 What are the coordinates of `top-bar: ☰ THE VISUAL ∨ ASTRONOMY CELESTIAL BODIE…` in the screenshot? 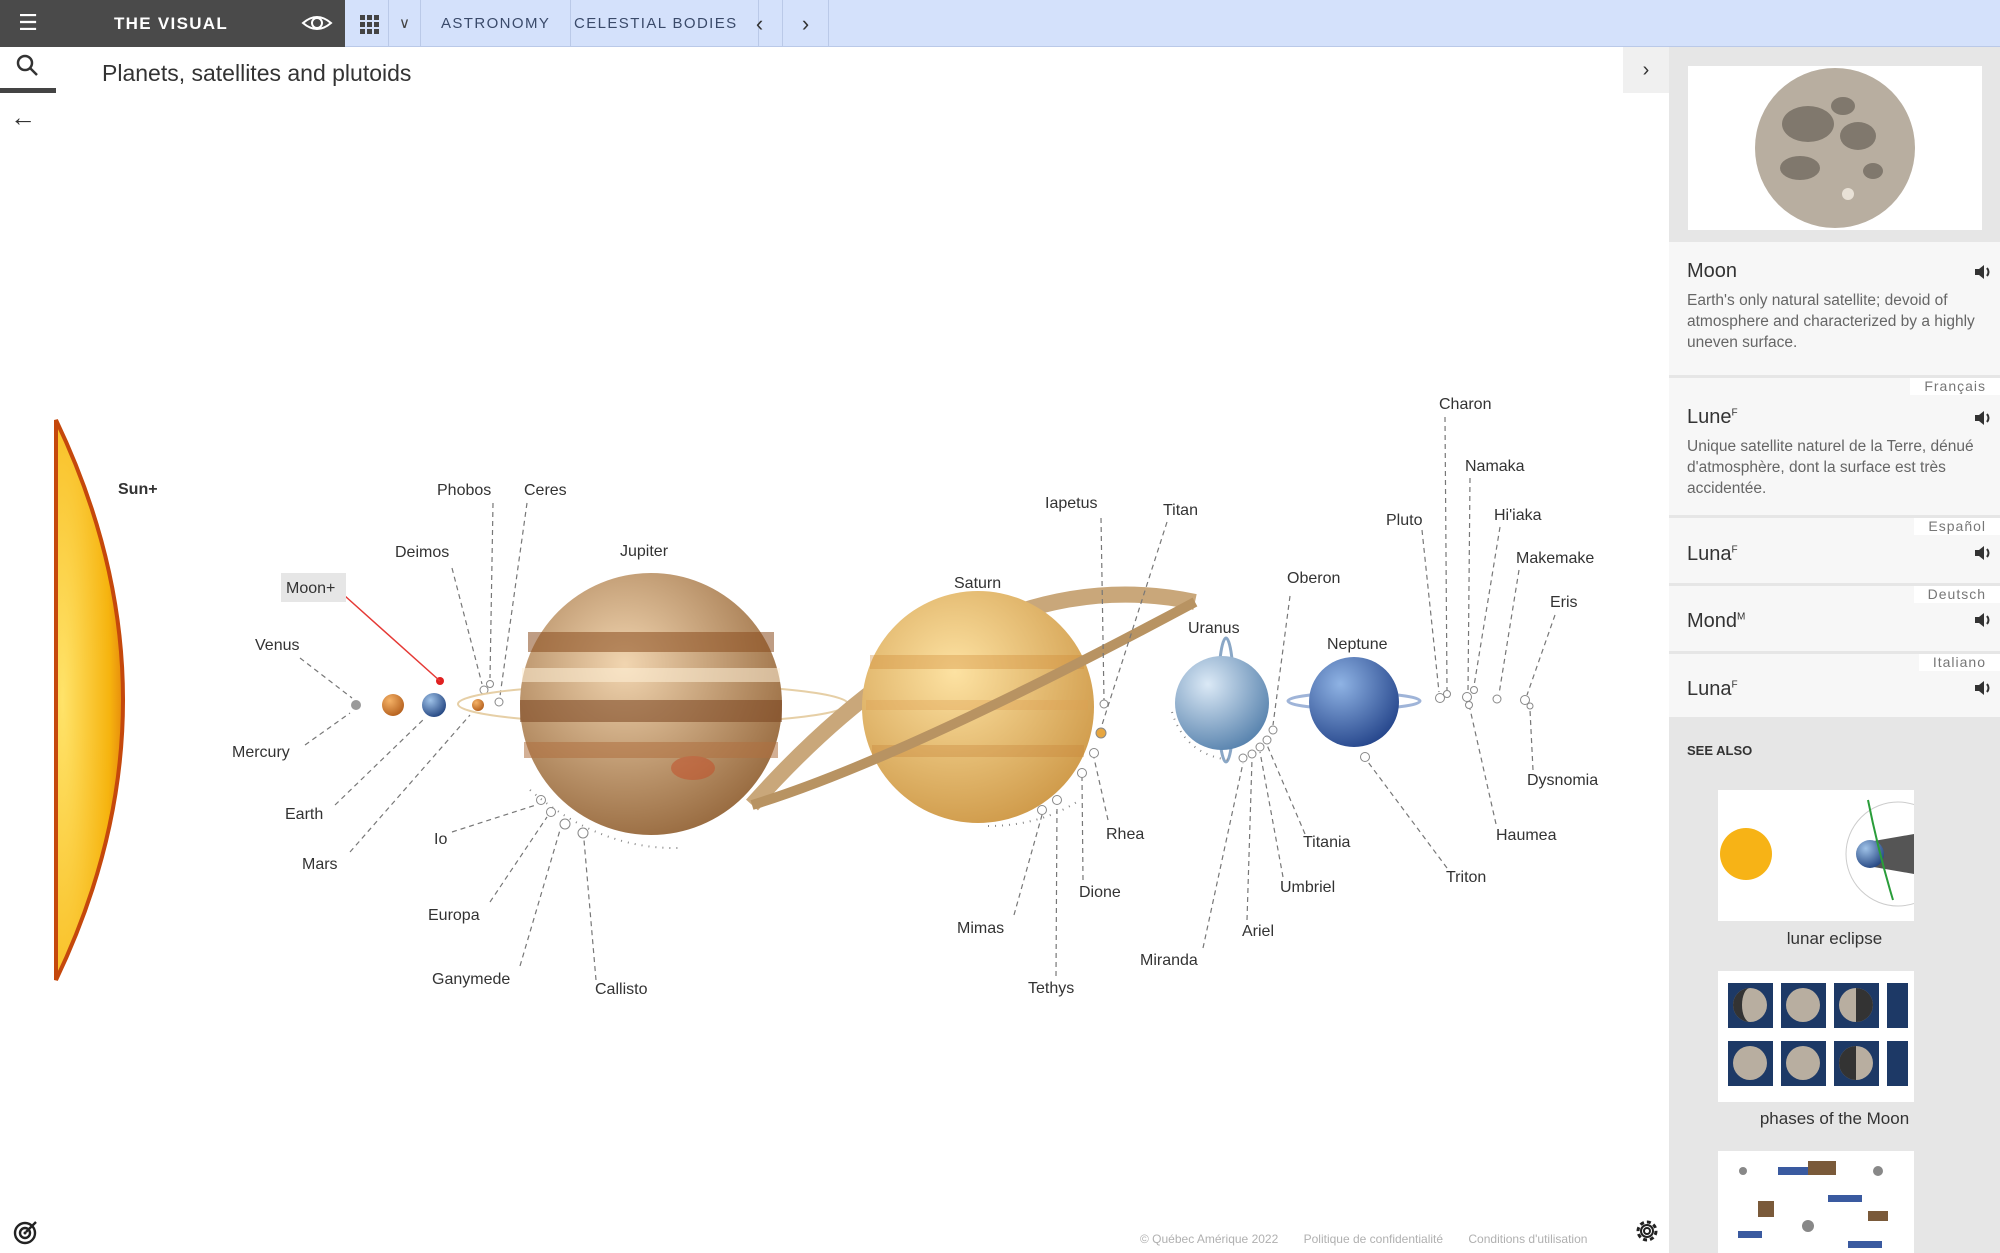 It's located at (1000, 23).